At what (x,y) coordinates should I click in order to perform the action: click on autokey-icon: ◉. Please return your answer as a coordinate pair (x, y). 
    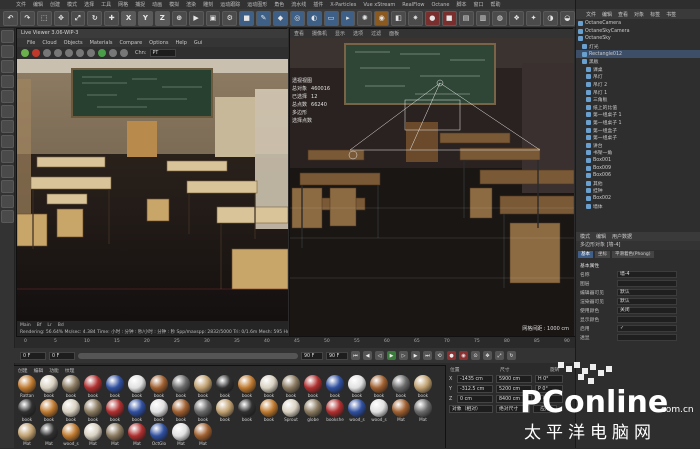
    Looking at the image, I should click on (463, 355).